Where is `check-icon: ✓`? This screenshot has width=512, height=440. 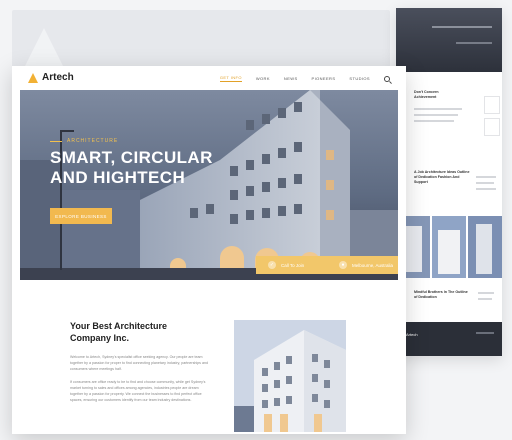
check-icon: ✓ is located at coordinates (272, 265).